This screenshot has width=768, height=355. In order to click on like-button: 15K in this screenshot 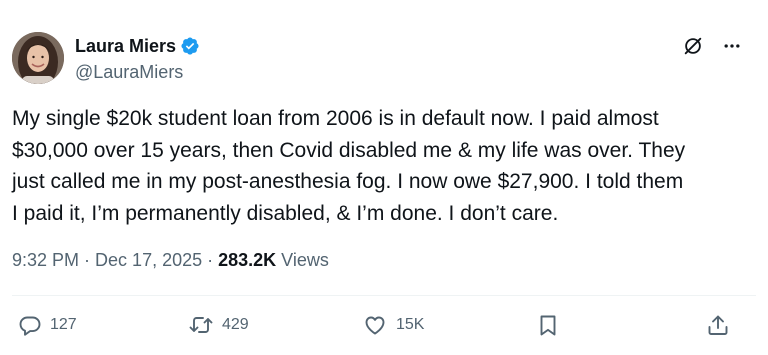, I will do `click(393, 325)`.